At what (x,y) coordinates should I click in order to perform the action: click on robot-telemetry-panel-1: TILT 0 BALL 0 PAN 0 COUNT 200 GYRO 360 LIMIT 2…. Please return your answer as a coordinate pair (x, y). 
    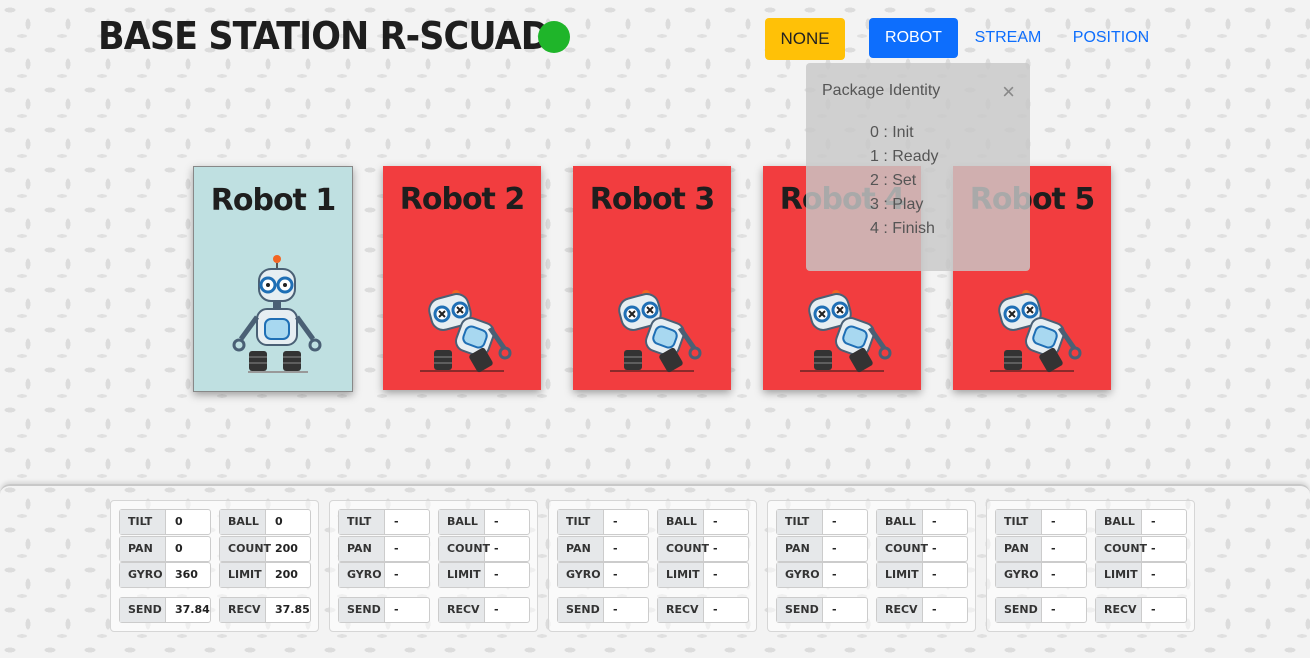
    Looking at the image, I should click on (214, 566).